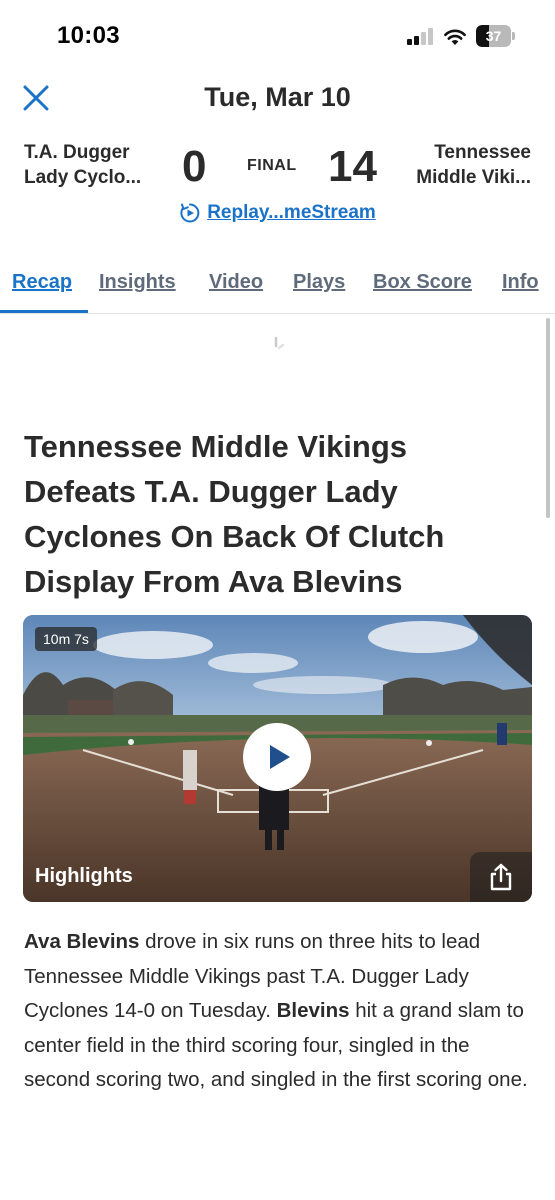 The width and height of the screenshot is (555, 1200). I want to click on away-score: 0, so click(194, 166).